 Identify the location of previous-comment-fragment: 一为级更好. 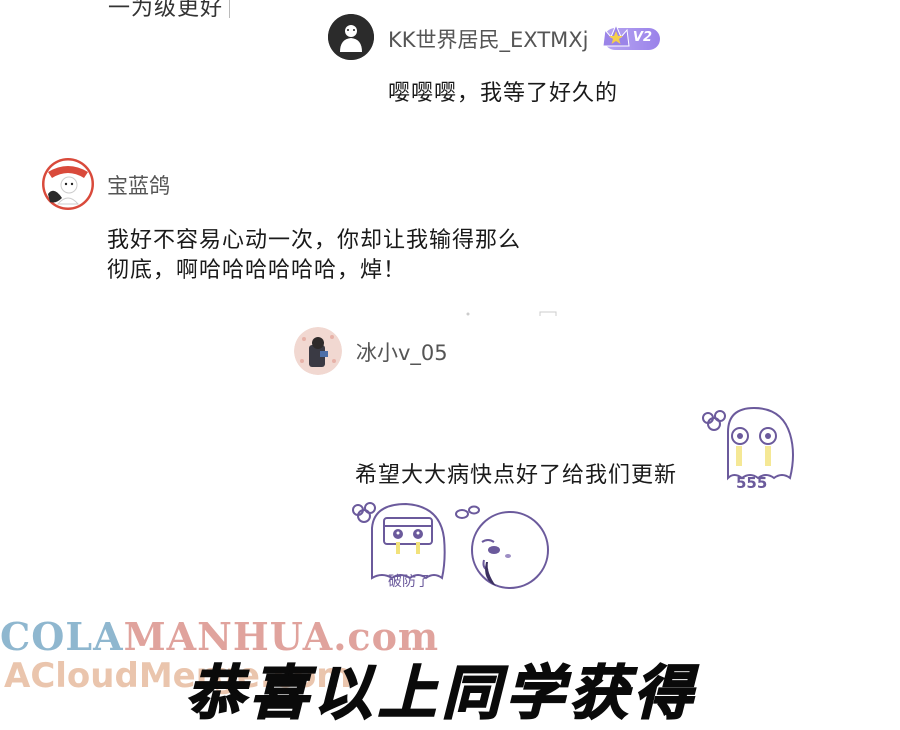
(169, 11).